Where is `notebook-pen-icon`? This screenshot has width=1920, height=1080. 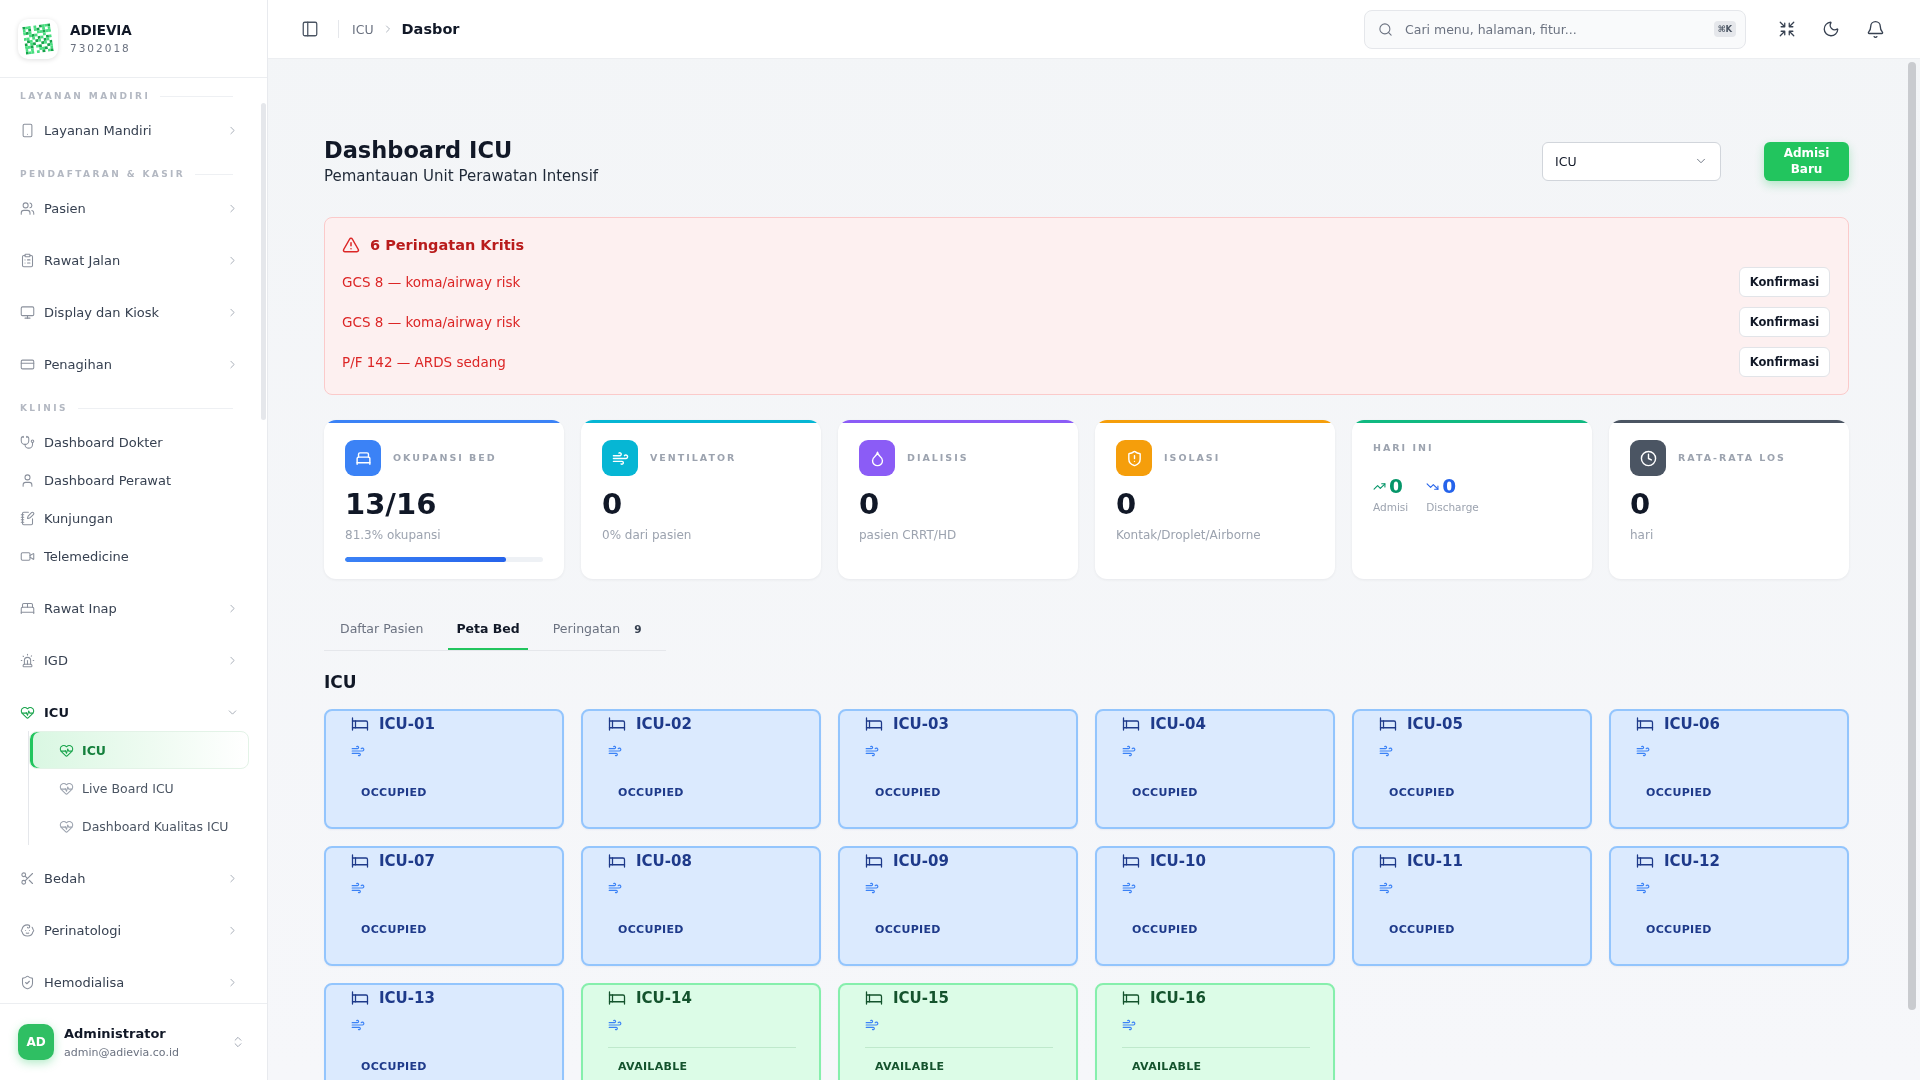 notebook-pen-icon is located at coordinates (27, 518).